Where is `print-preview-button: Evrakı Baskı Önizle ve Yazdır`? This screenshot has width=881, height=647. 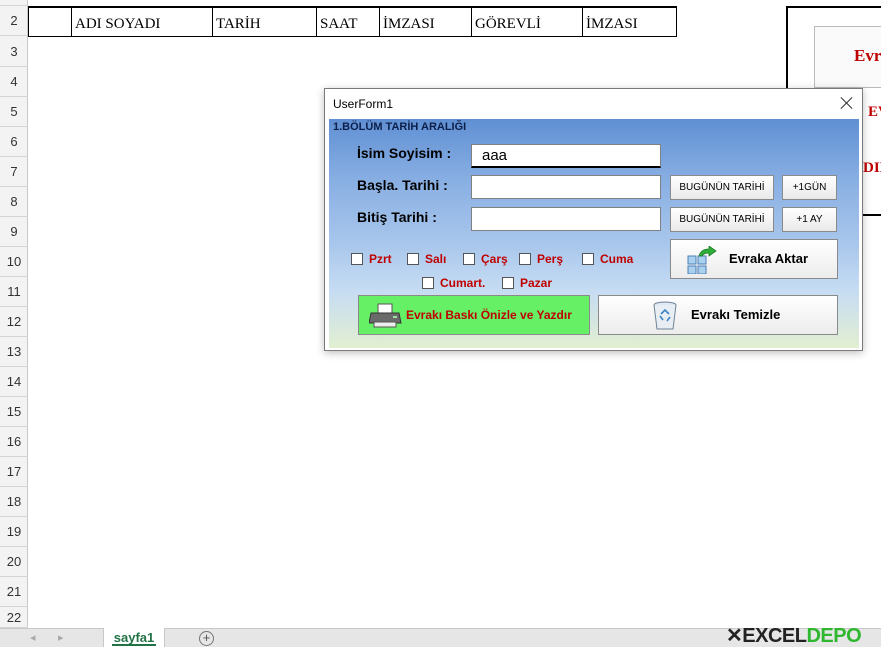
print-preview-button: Evrakı Baskı Önizle ve Yazdır is located at coordinates (474, 315).